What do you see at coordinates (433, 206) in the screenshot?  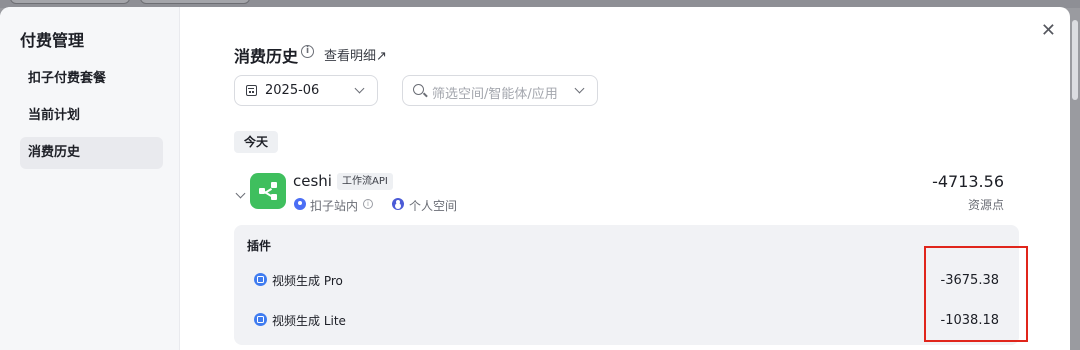 I see `record-space: 个人空间` at bounding box center [433, 206].